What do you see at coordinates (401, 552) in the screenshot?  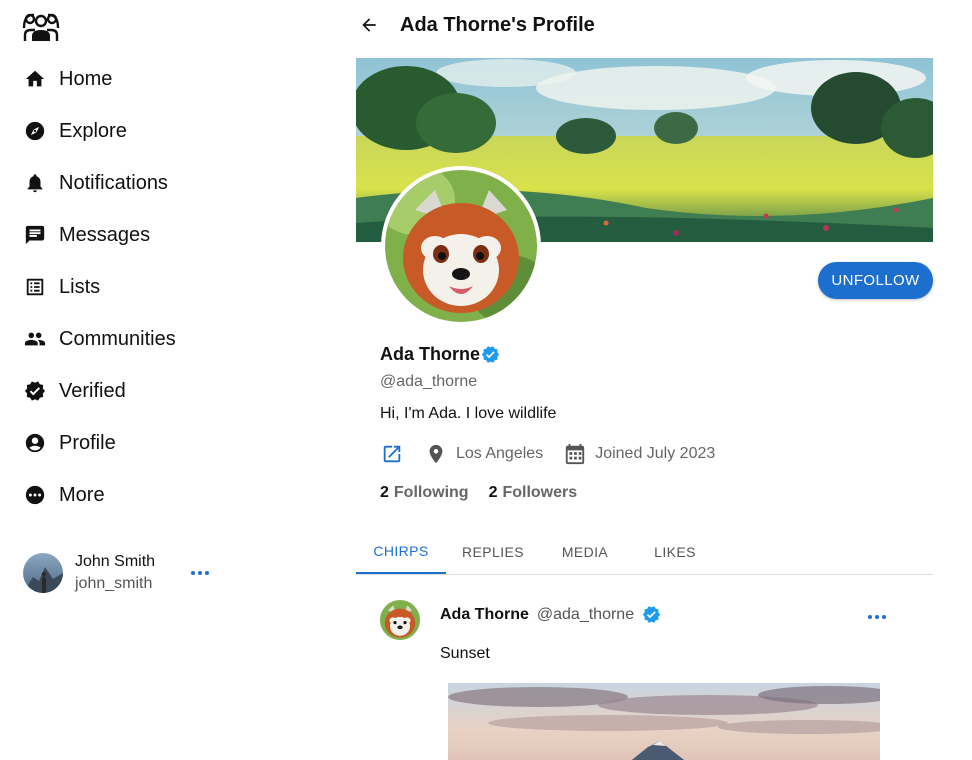 I see `tab-chirps: CHIRPS` at bounding box center [401, 552].